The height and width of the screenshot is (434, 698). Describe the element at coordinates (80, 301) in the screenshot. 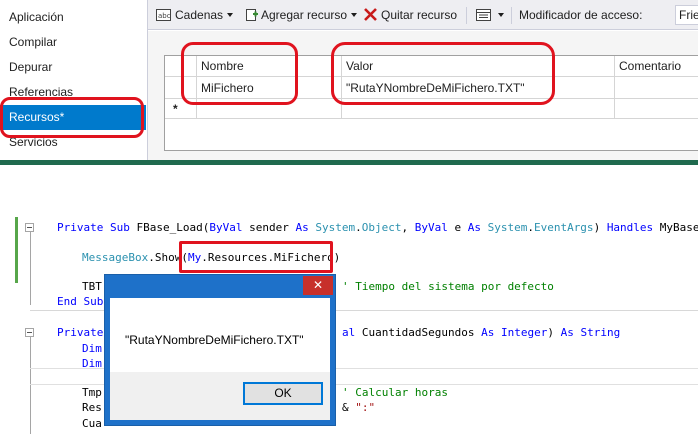

I see `code-line: End Sub` at that location.